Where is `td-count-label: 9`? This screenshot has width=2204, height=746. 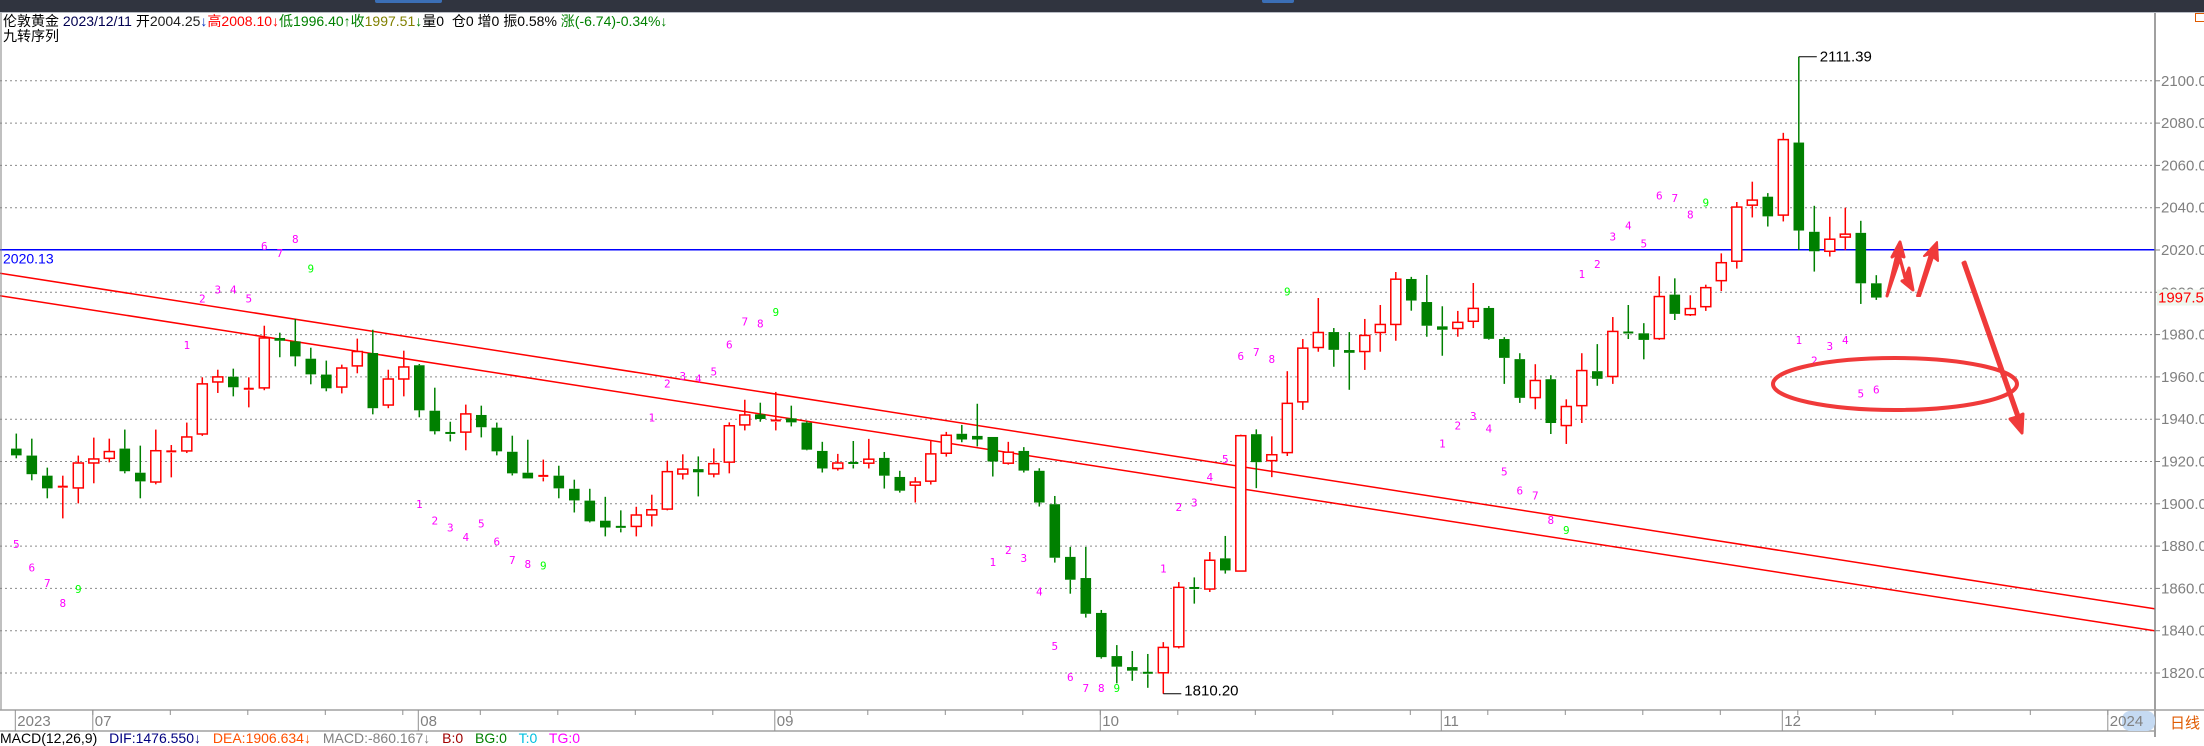 td-count-label: 9 is located at coordinates (1705, 203).